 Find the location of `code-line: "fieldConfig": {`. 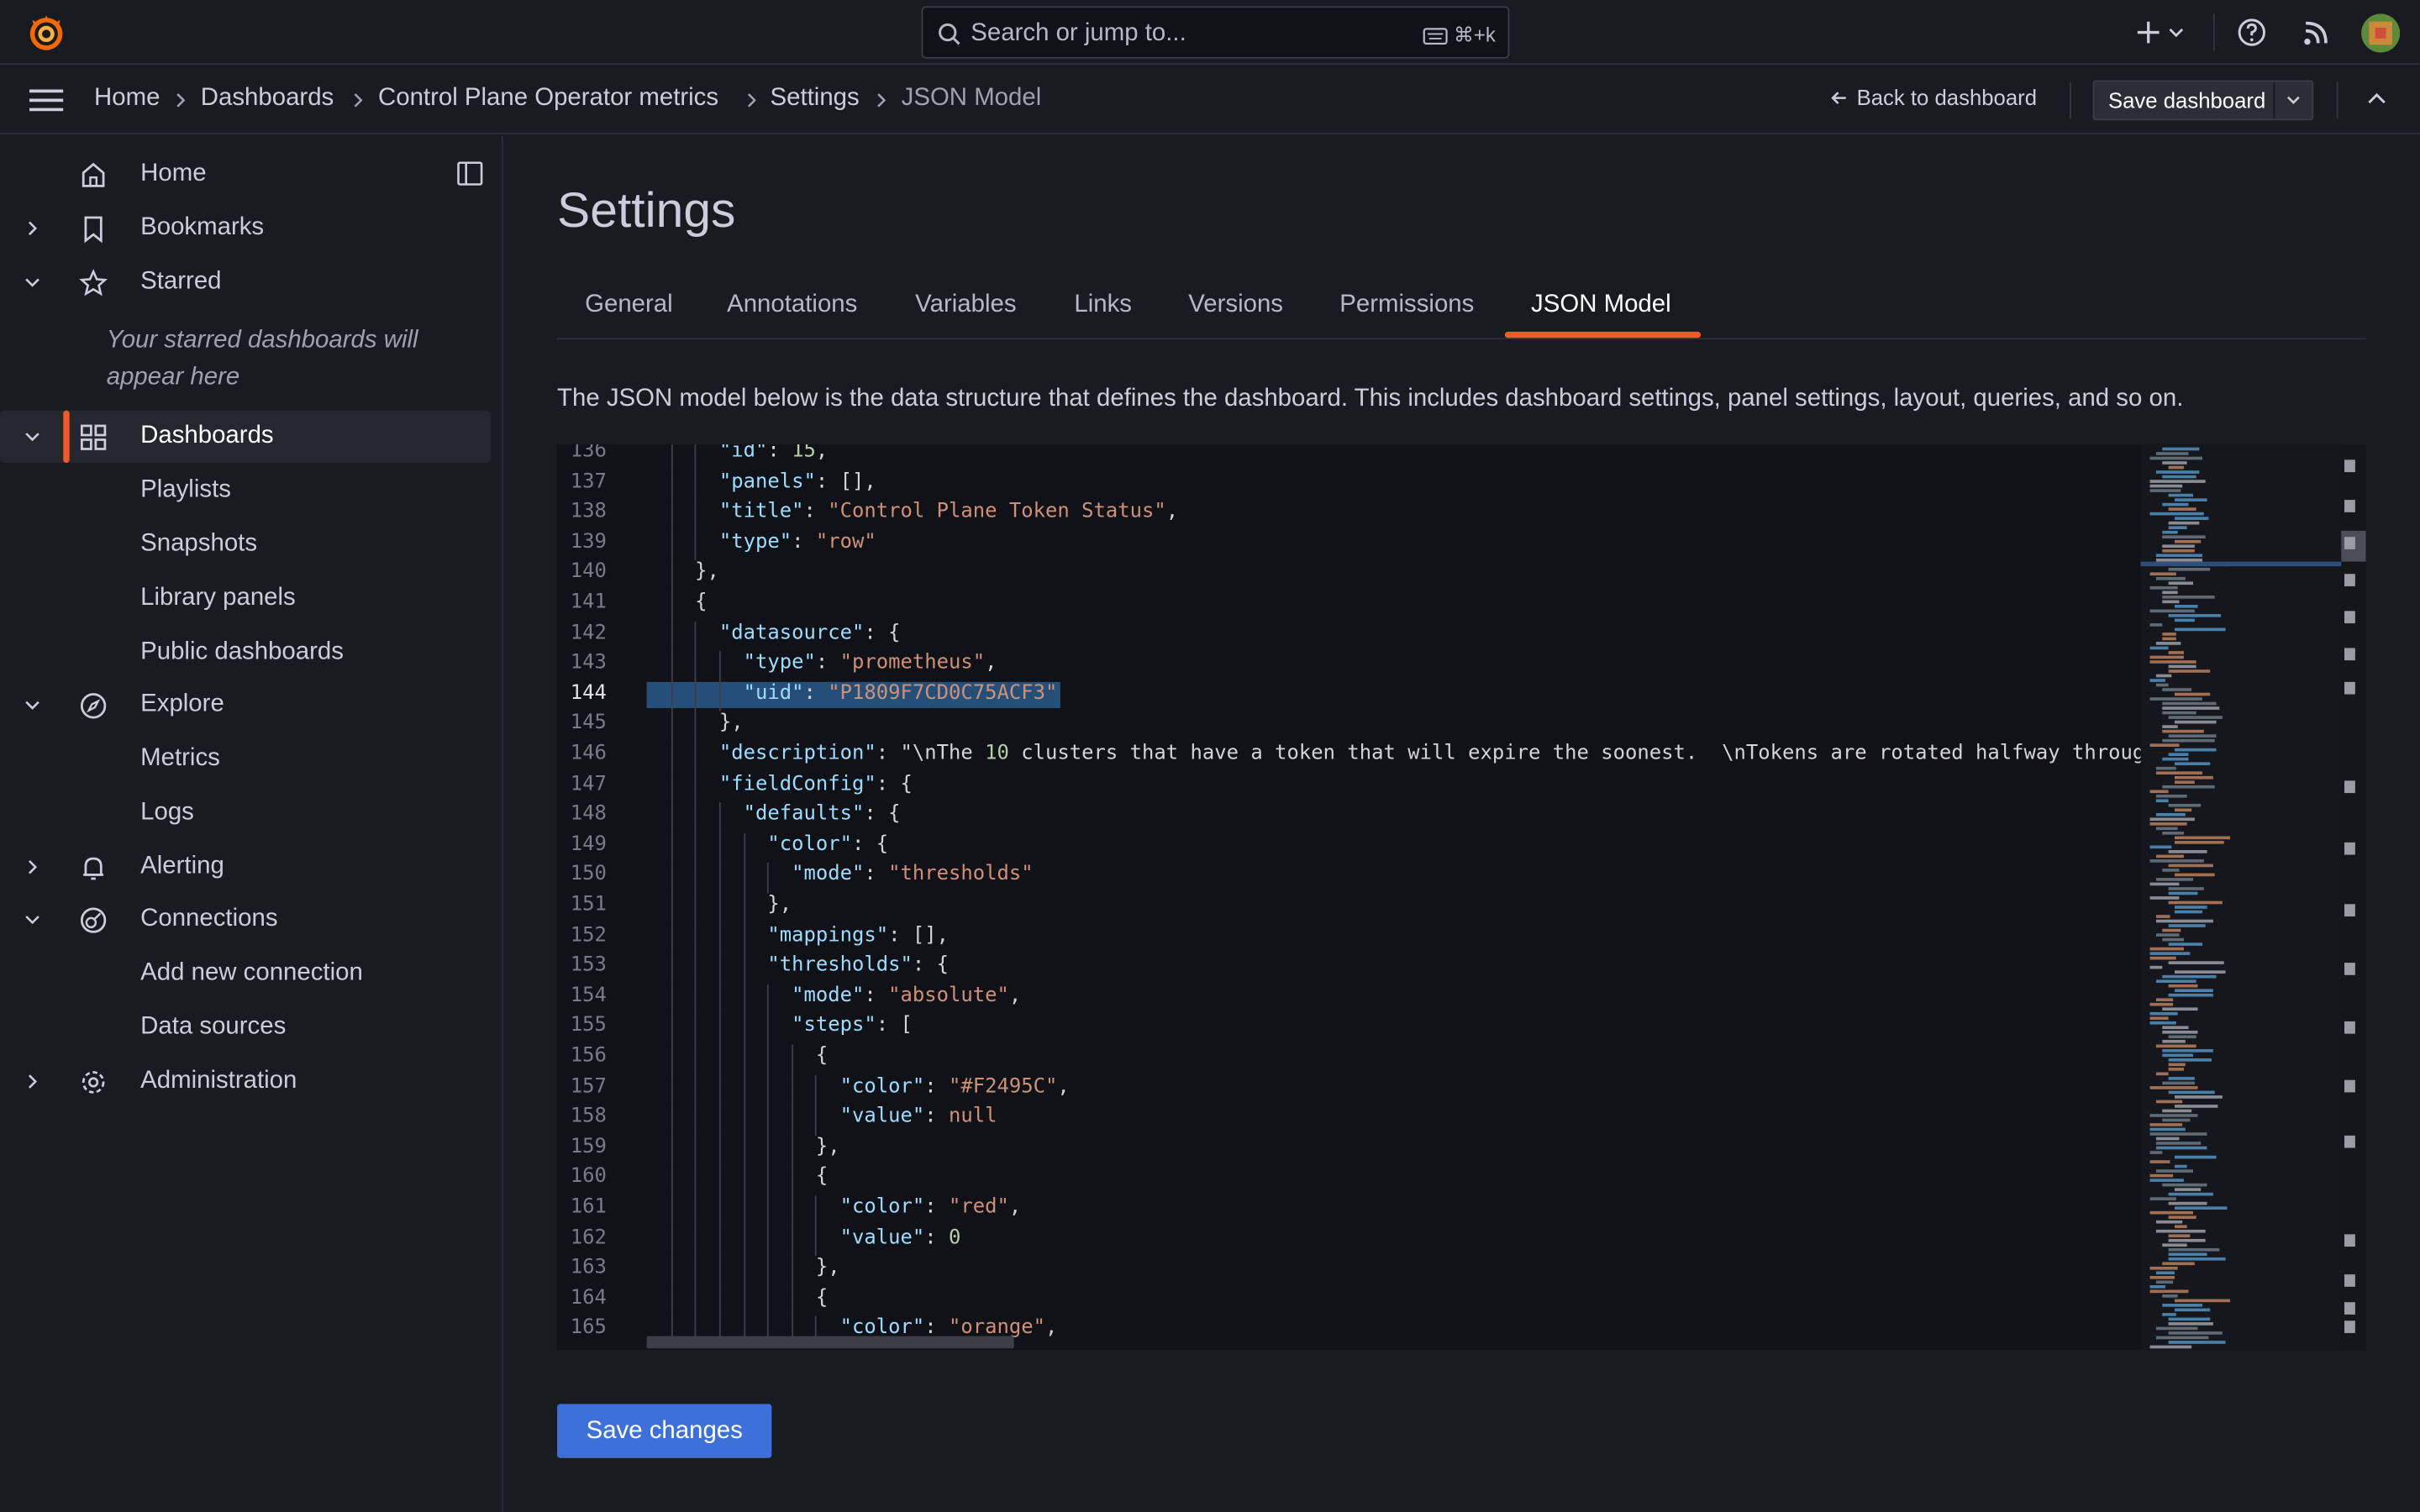

code-line: "fieldConfig": { is located at coordinates (780, 783).